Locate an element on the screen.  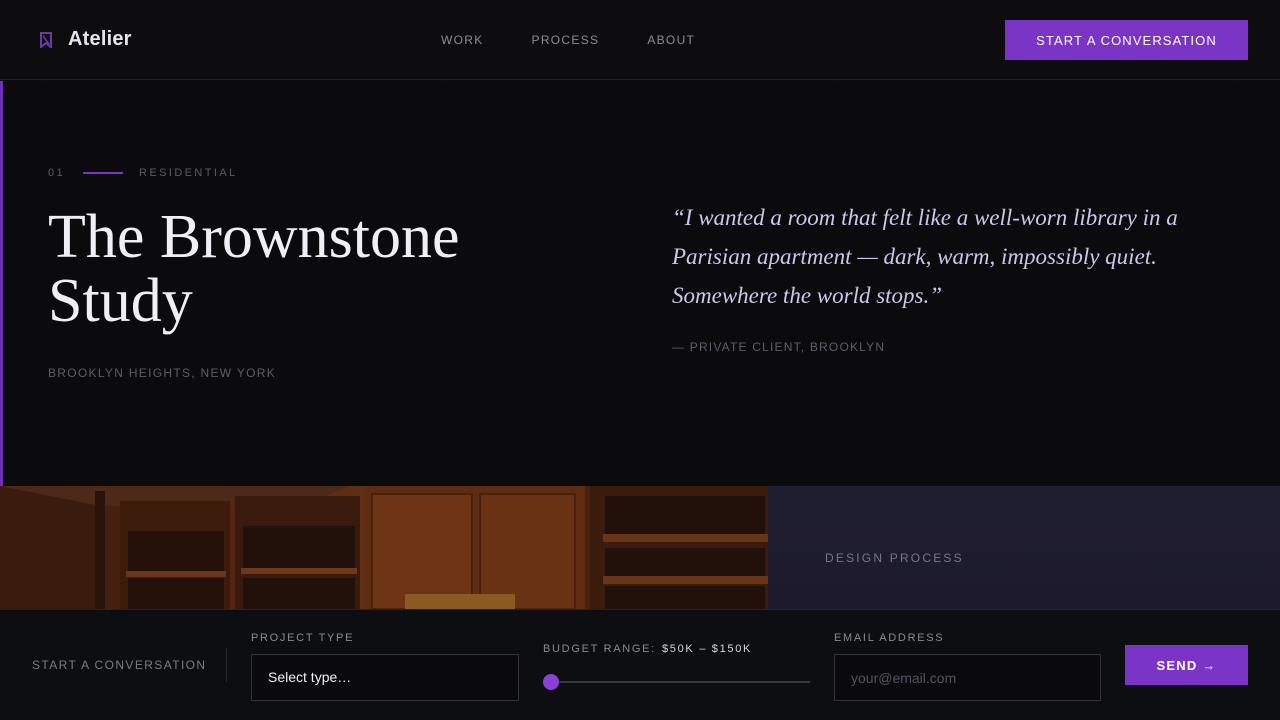
design-process-panel: DESIGN PROCESS is located at coordinates (1024, 547).